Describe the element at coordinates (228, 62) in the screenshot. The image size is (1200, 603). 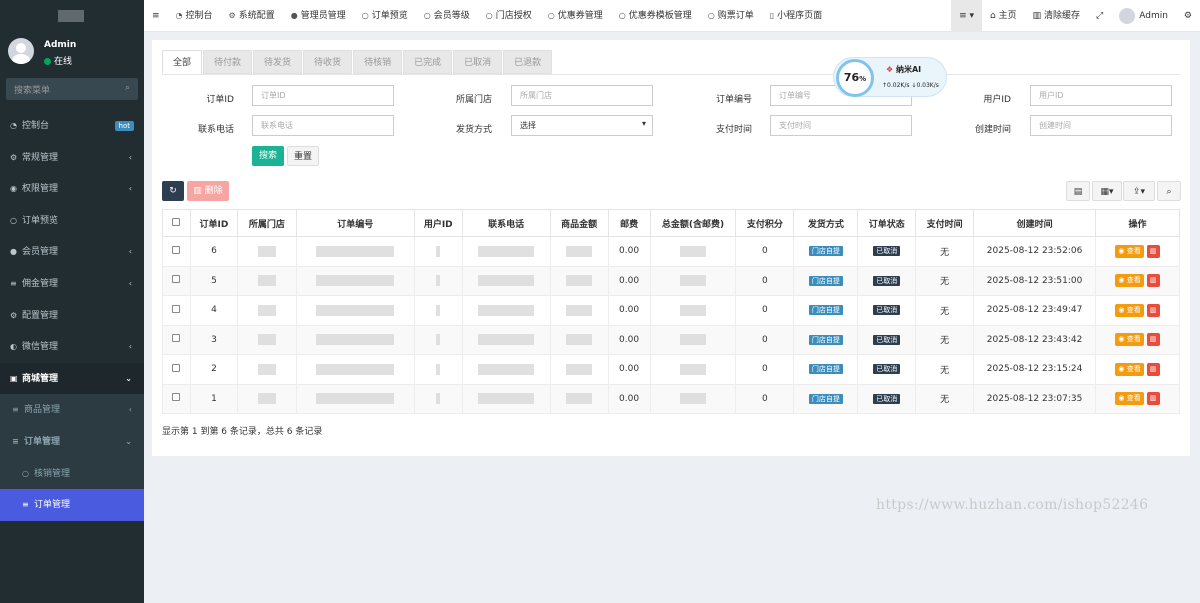
I see `tab-unpaid: 待付款` at that location.